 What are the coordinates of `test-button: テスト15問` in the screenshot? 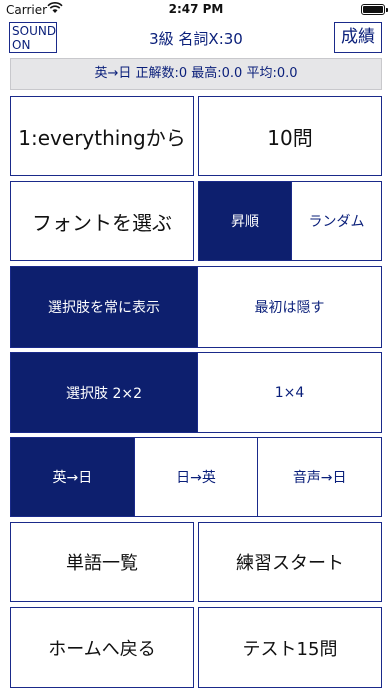 It's located at (290, 647).